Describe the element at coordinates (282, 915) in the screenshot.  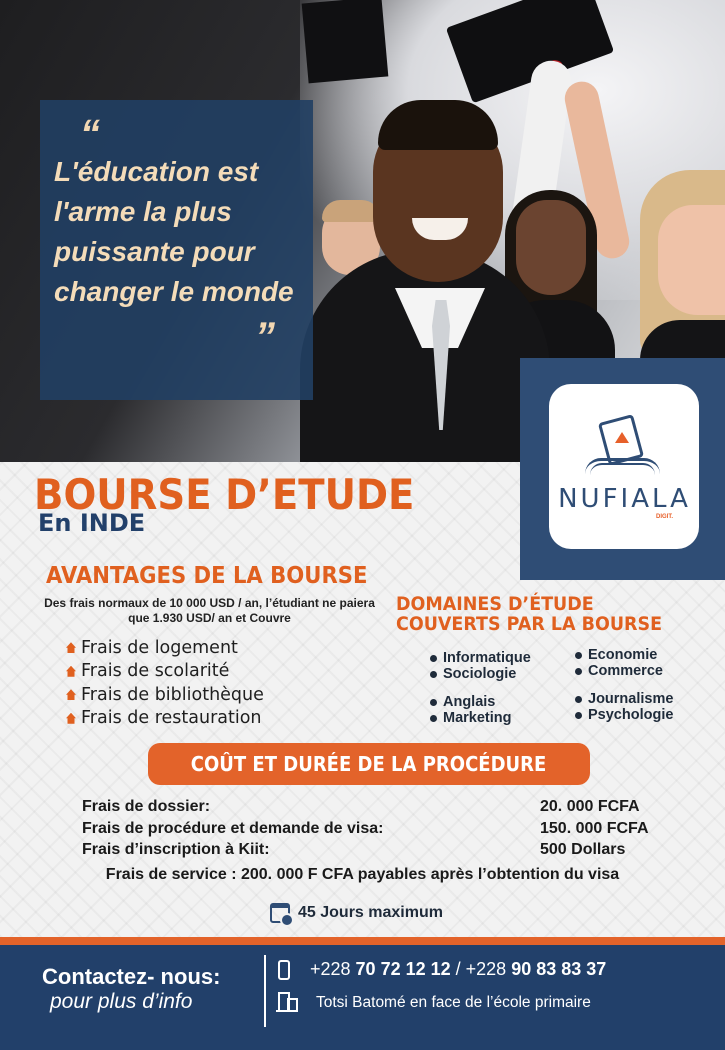
I see `calendar-clock-icon` at that location.